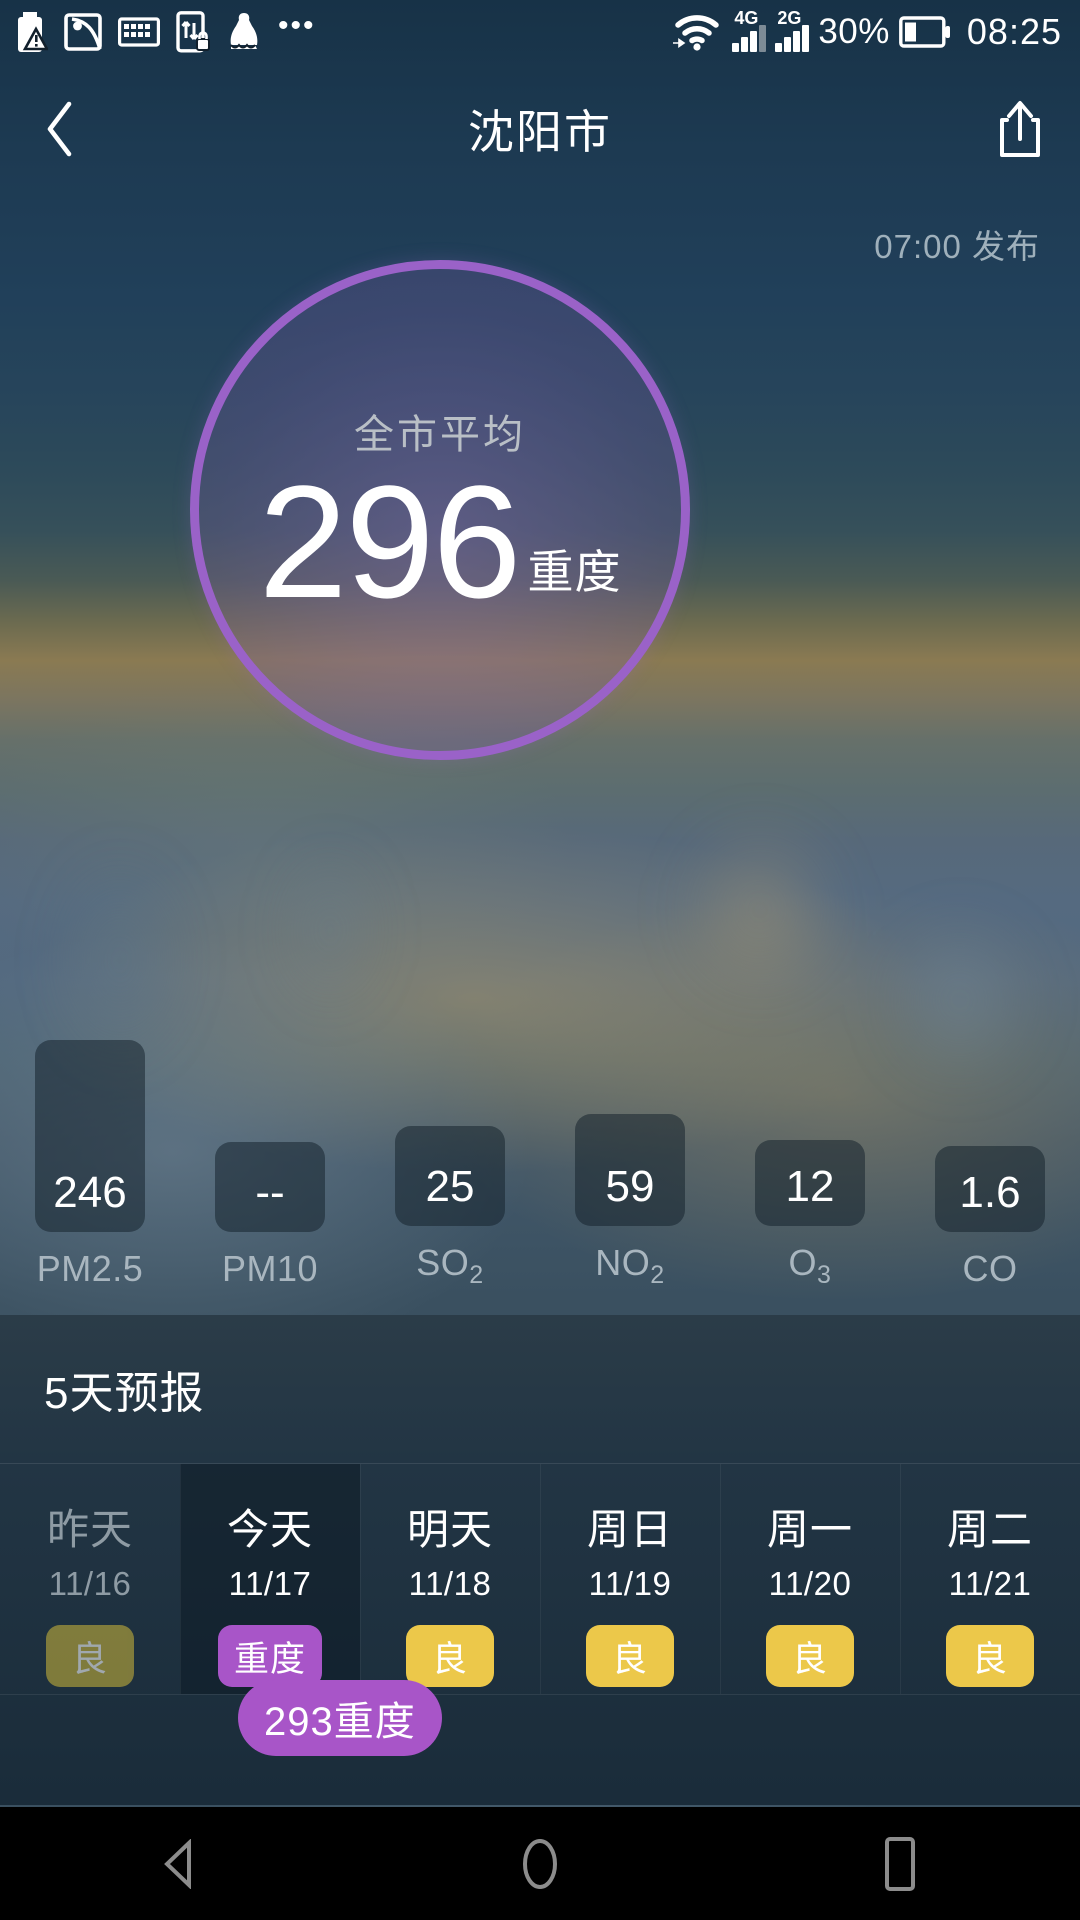 This screenshot has width=1080, height=1920. I want to click on forecast-day: 周二 11/21 良, so click(990, 1579).